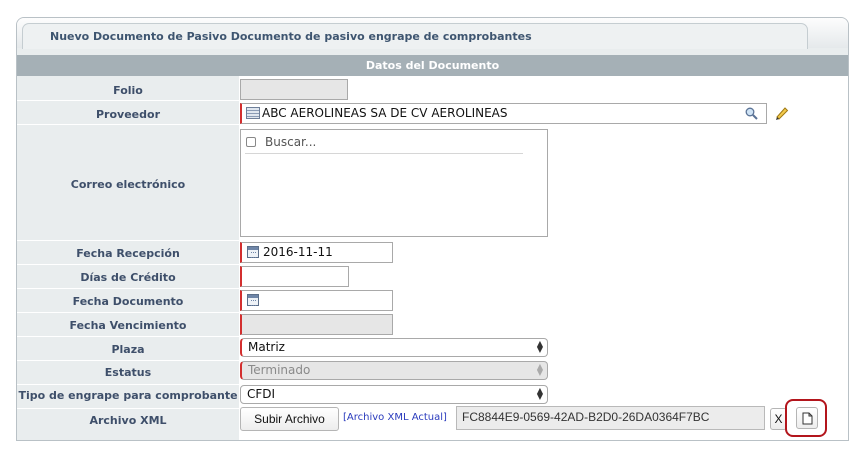  I want to click on tipo-engrape-select: CFDI ▲ ▼, so click(394, 394).